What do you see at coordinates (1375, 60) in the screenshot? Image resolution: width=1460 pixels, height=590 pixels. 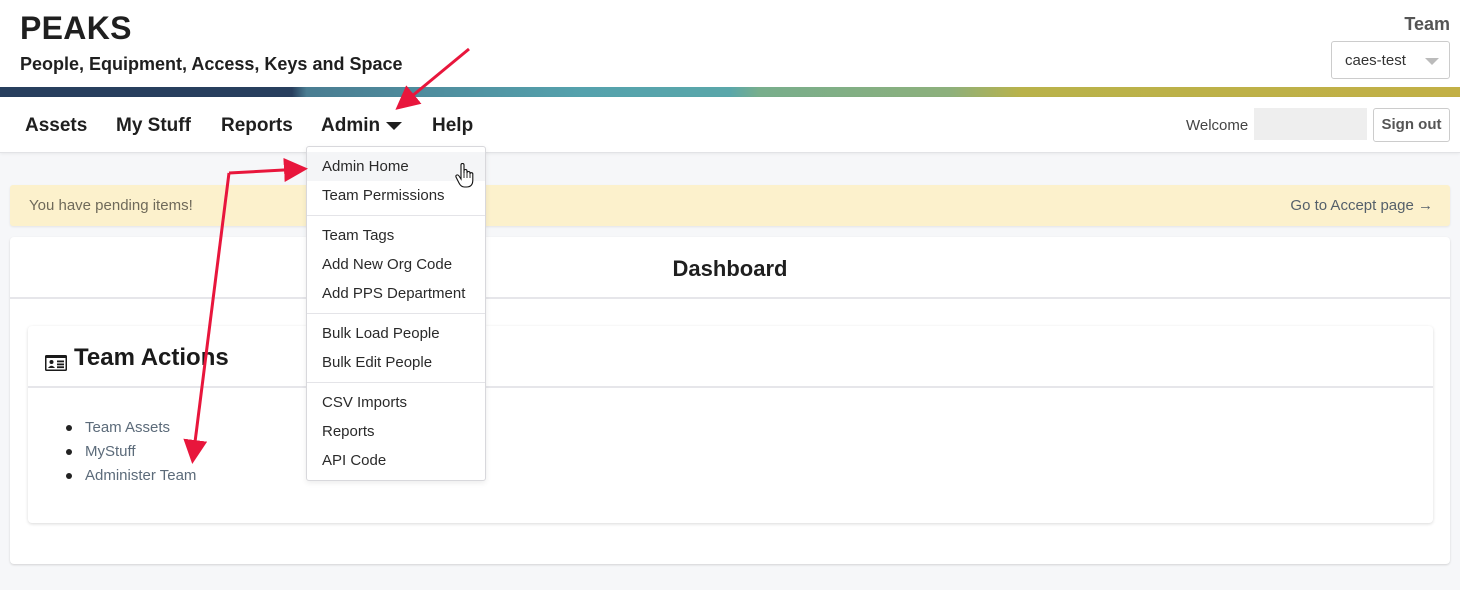 I see `team-select-value: caes-test` at bounding box center [1375, 60].